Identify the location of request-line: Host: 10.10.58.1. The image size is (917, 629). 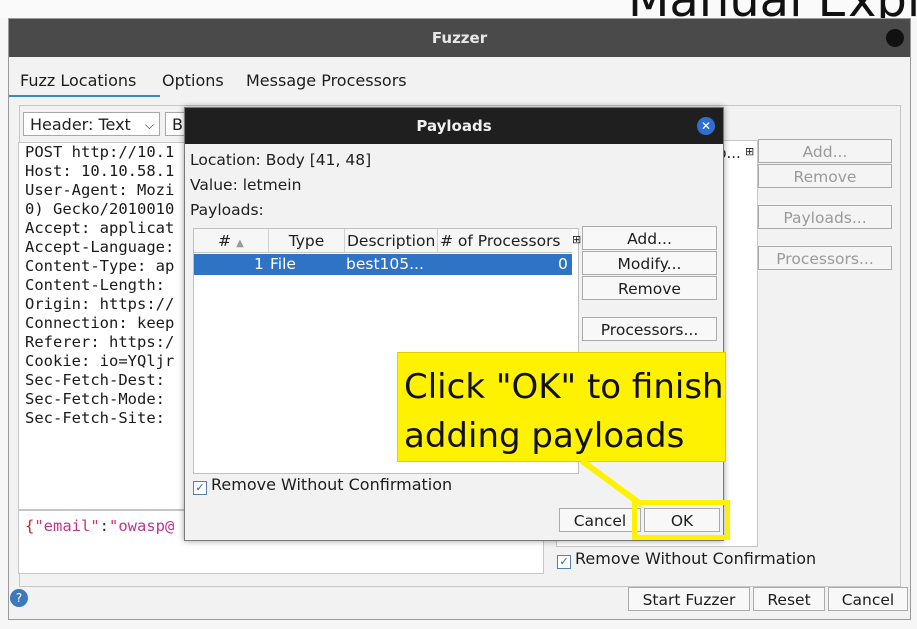
(100, 171).